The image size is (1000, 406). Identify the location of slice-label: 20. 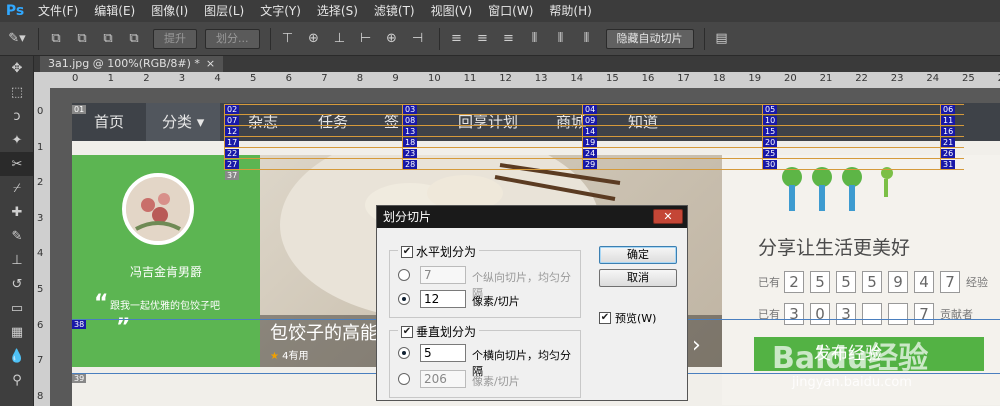
(770, 142).